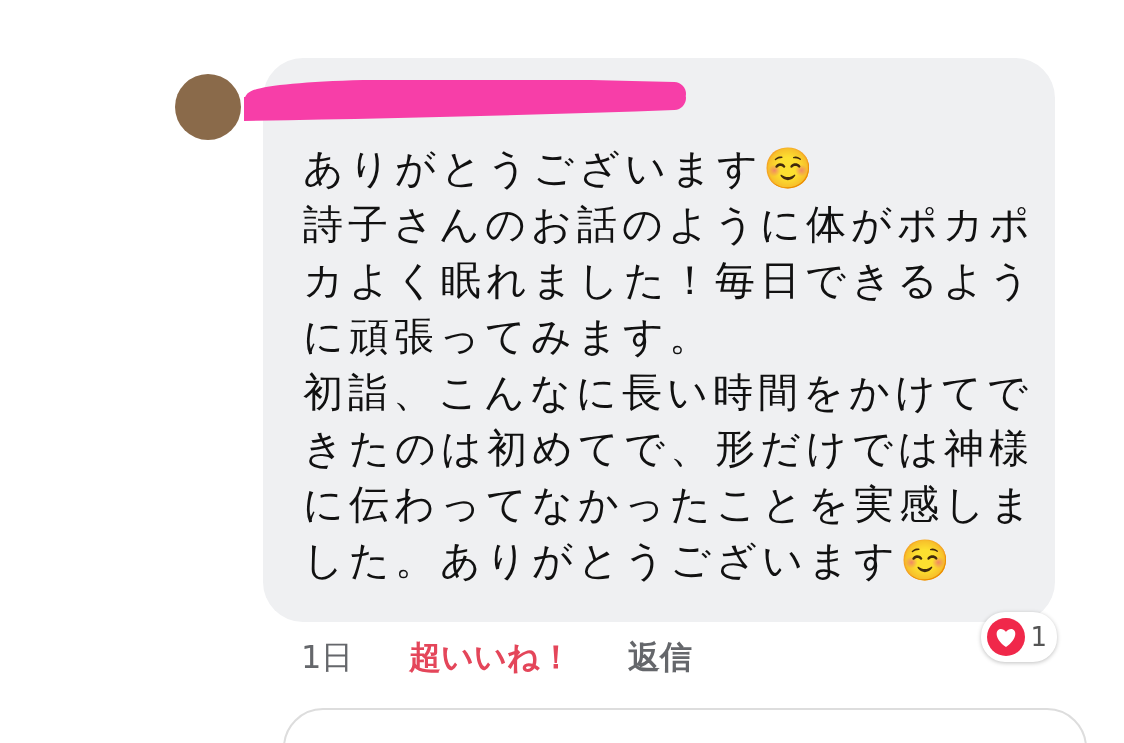 This screenshot has height=743, width=1124. What do you see at coordinates (1038, 637) in the screenshot?
I see `reaction-count: 1` at bounding box center [1038, 637].